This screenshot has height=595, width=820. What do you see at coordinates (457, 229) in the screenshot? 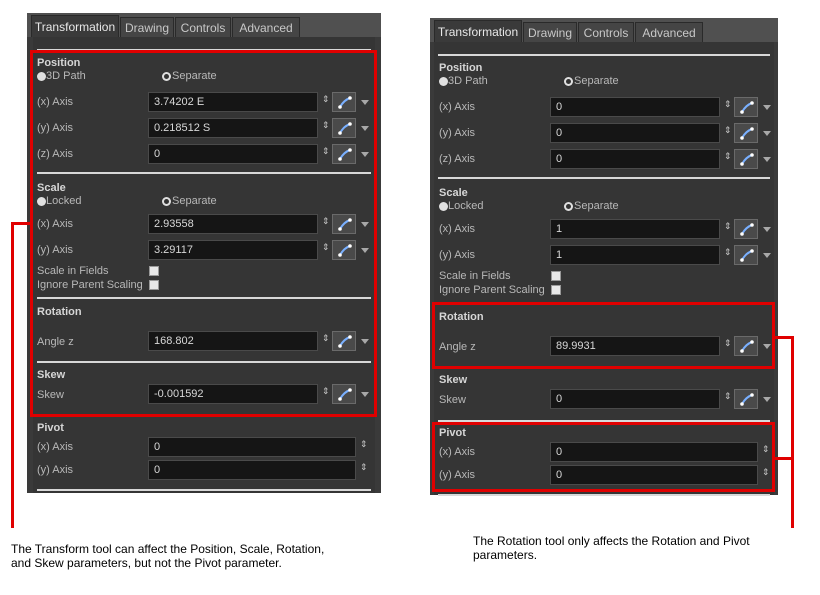
I see `scale-x-label: (x) Axis` at bounding box center [457, 229].